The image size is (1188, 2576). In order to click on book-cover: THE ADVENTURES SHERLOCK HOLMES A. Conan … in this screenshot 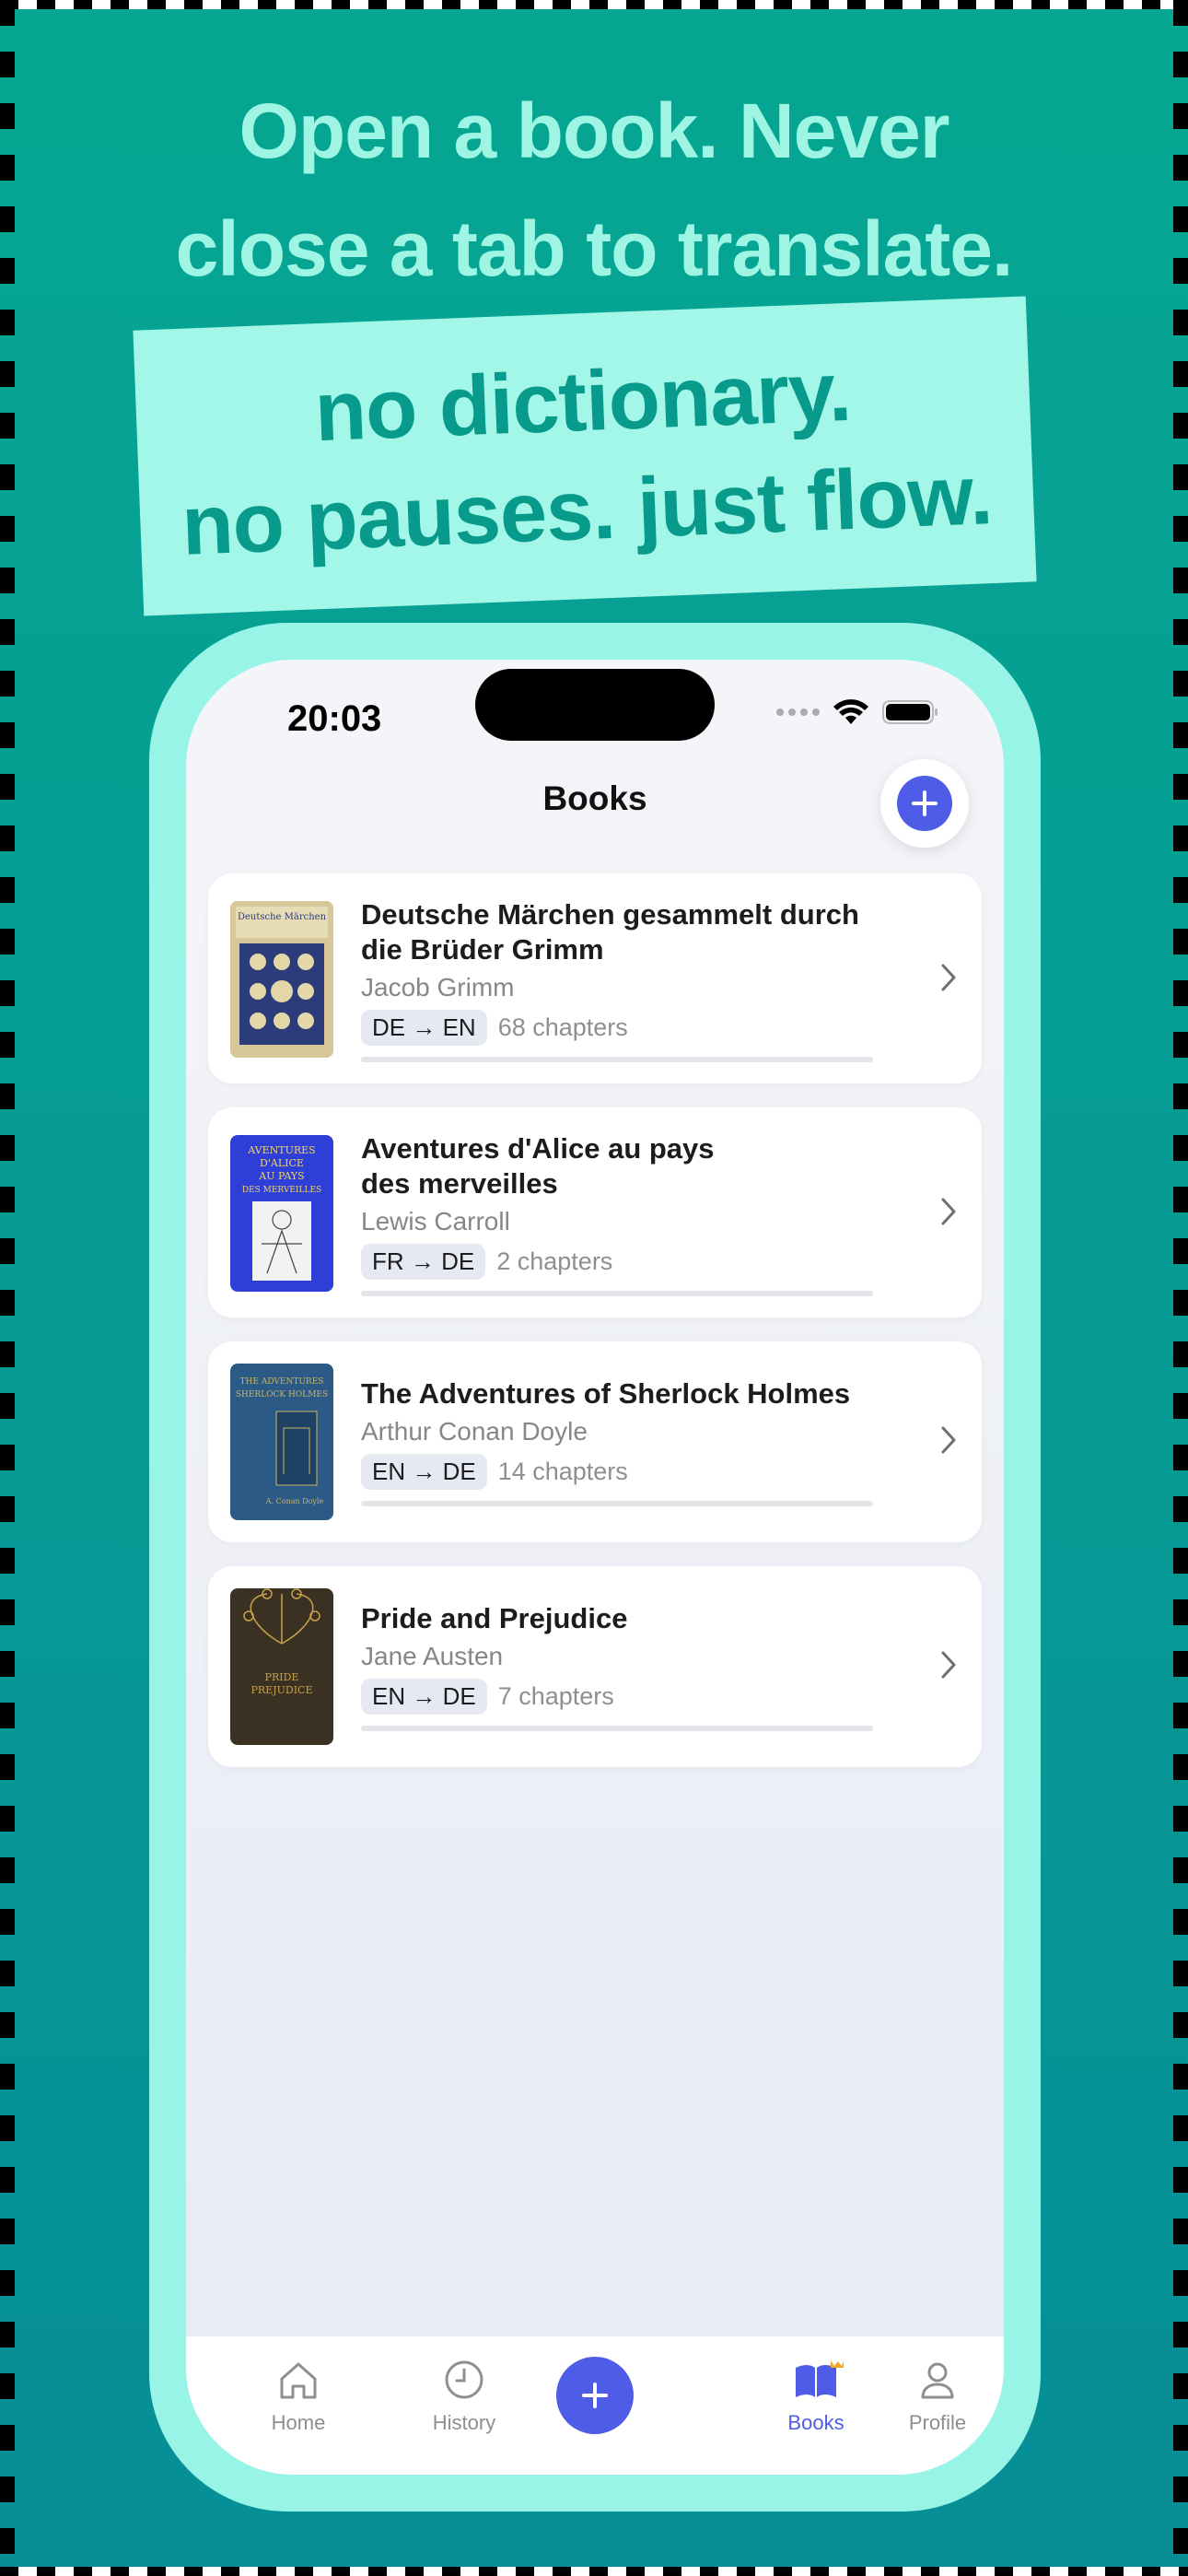, I will do `click(281, 1442)`.